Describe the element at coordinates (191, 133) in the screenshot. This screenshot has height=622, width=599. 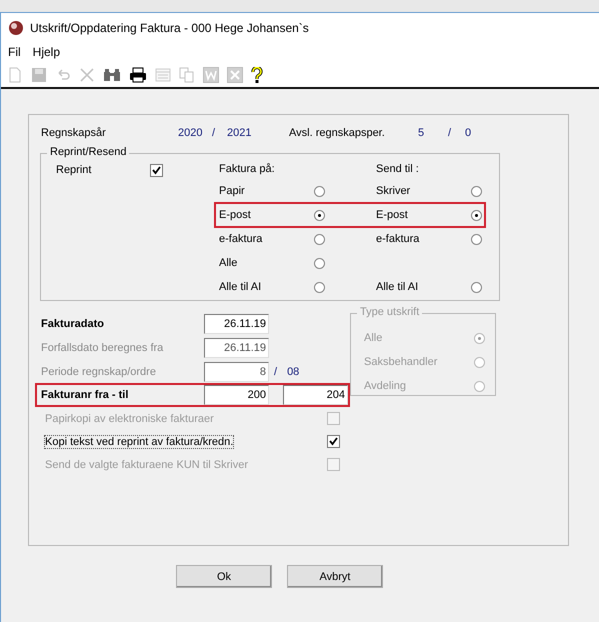
I see `fiscal-year-value: 2020` at that location.